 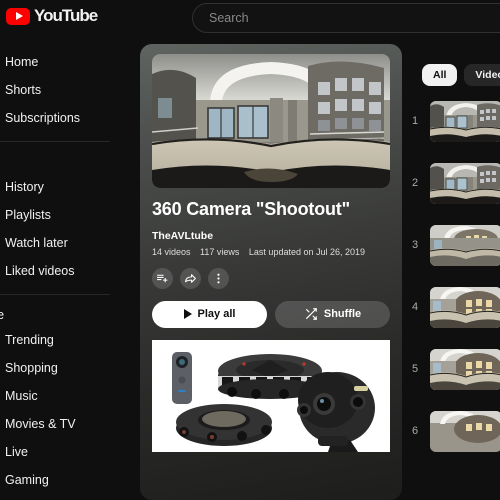 I want to click on table-row: 4, so click(x=453, y=307).